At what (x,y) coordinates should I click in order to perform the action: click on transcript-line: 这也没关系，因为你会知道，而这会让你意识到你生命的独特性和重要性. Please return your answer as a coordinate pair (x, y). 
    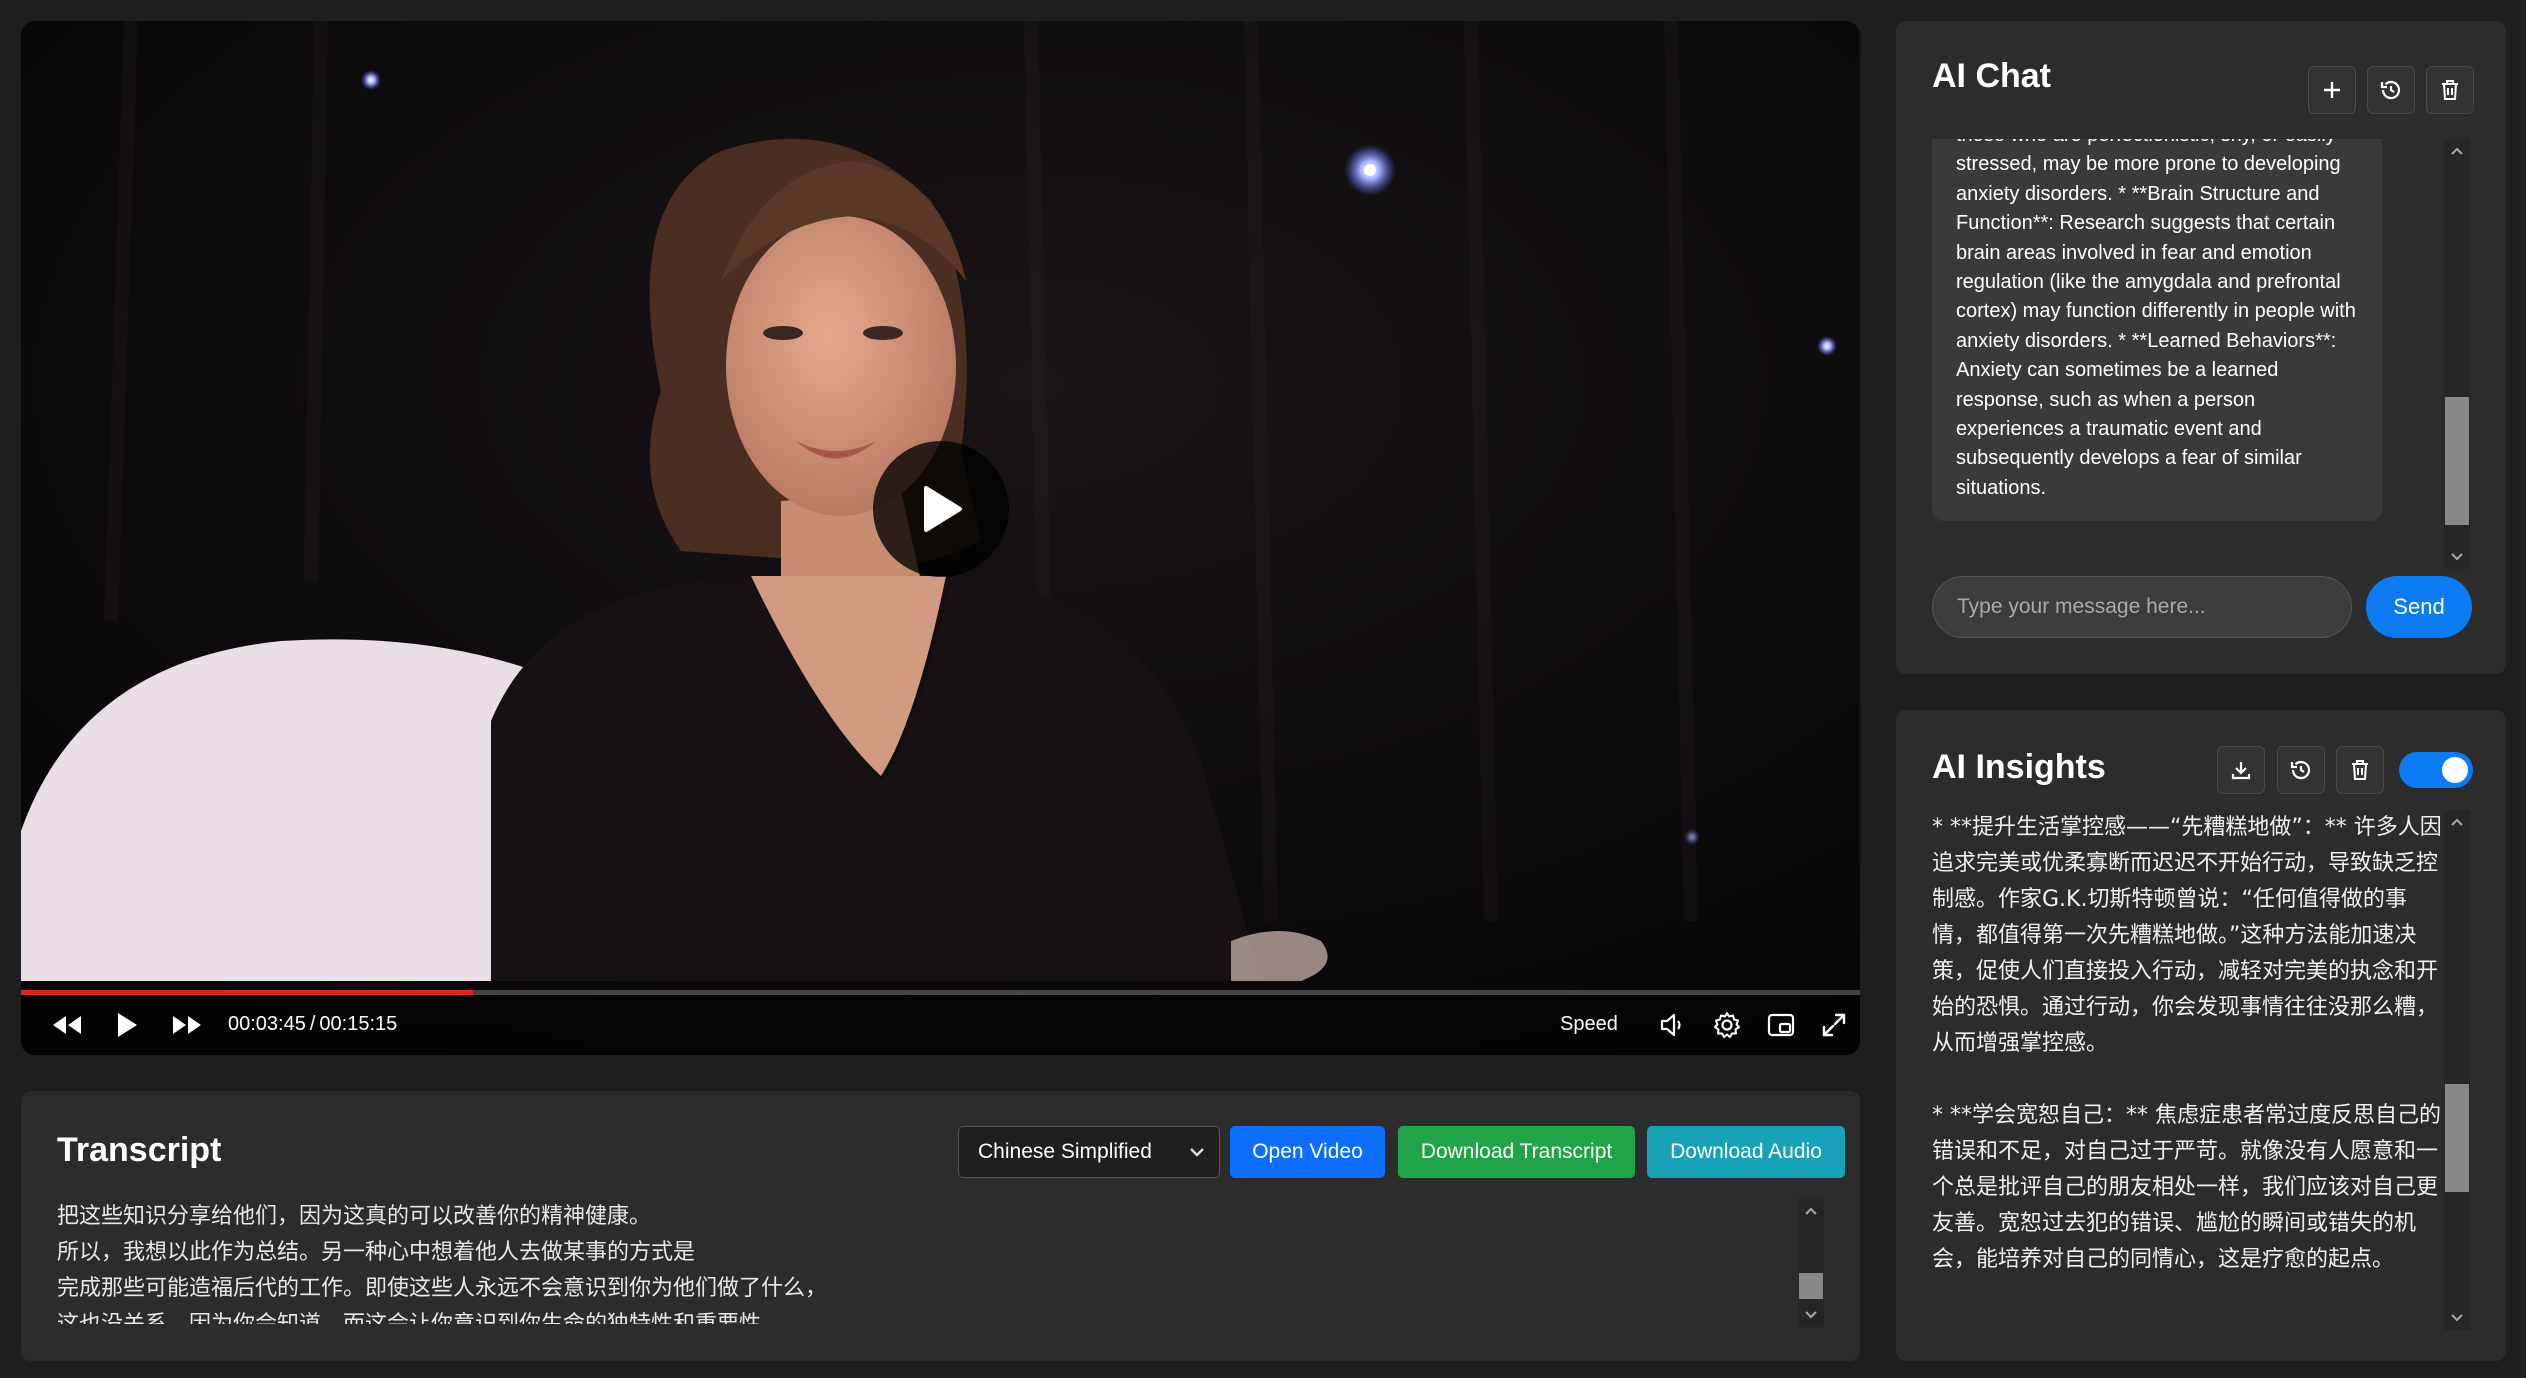
    Looking at the image, I should click on (647, 1315).